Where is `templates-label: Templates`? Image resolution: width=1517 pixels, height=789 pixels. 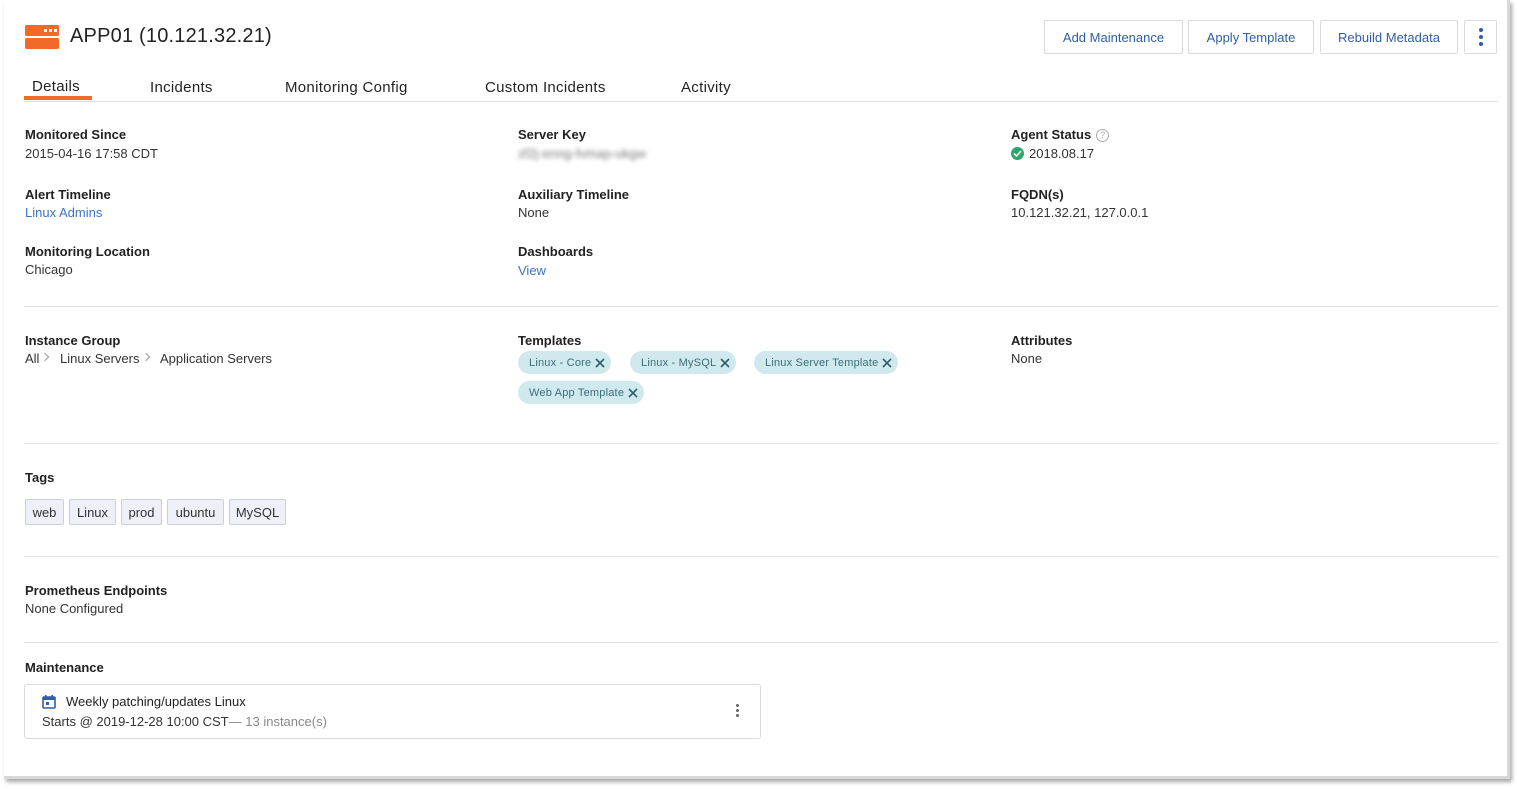 templates-label: Templates is located at coordinates (550, 340).